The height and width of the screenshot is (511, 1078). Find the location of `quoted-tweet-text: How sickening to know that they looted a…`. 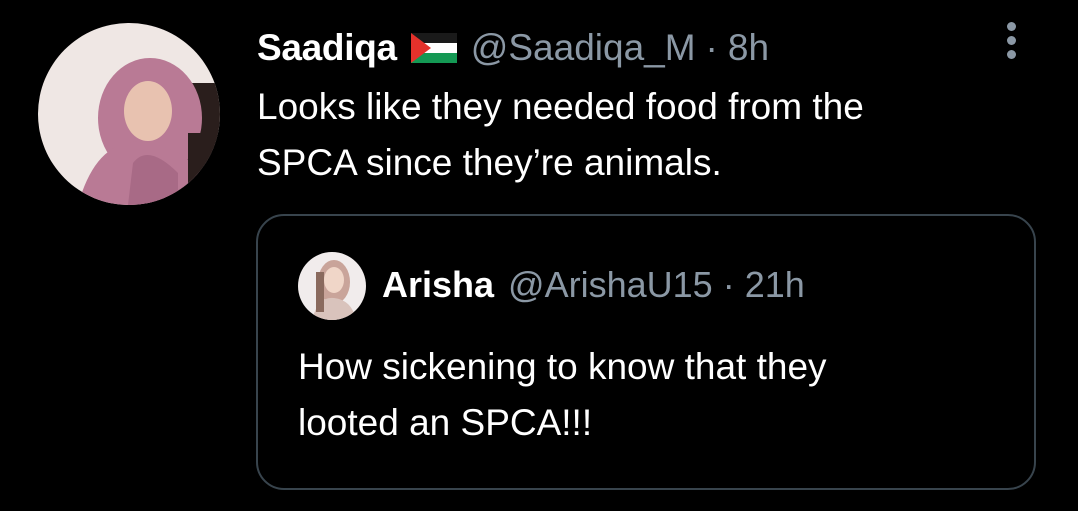

quoted-tweet-text: How sickening to know that they looted a… is located at coordinates (562, 394).